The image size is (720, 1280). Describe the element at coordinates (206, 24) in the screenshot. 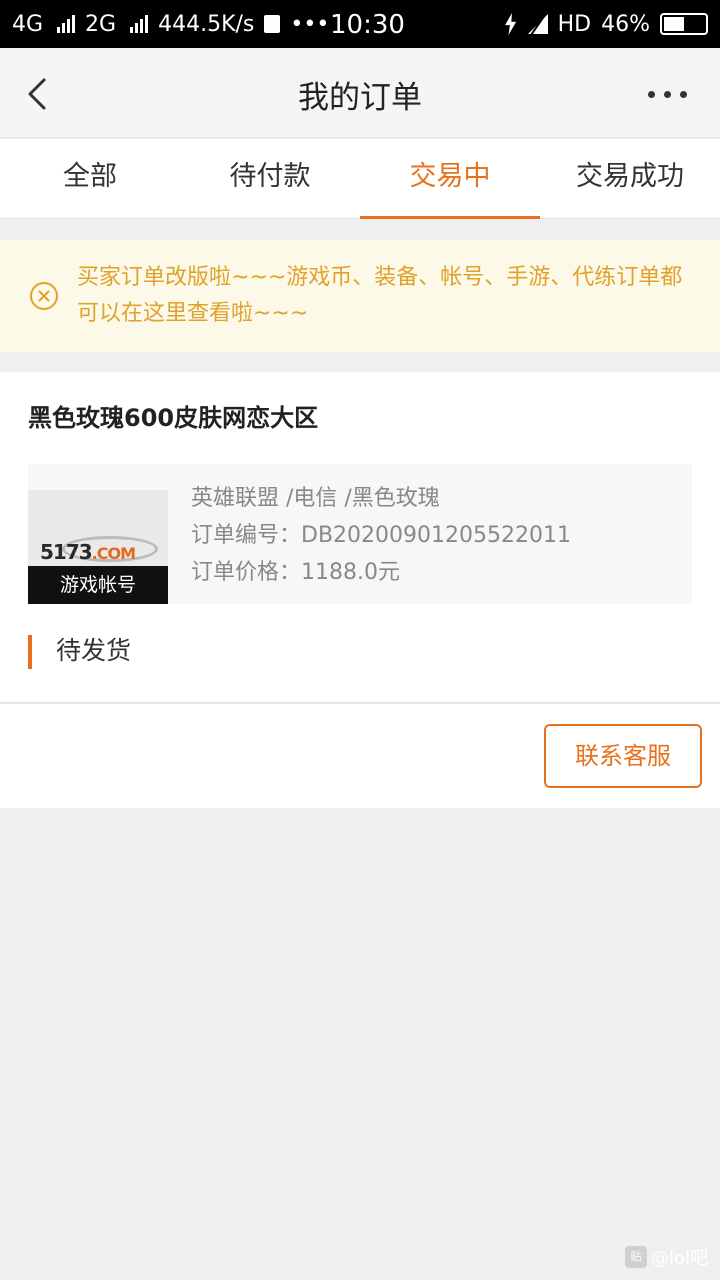

I see `network-speed: 444.5K/s` at that location.